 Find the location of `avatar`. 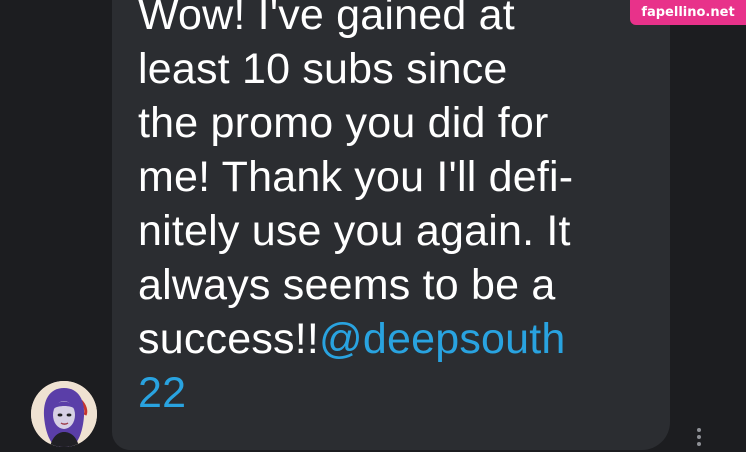

avatar is located at coordinates (64, 414).